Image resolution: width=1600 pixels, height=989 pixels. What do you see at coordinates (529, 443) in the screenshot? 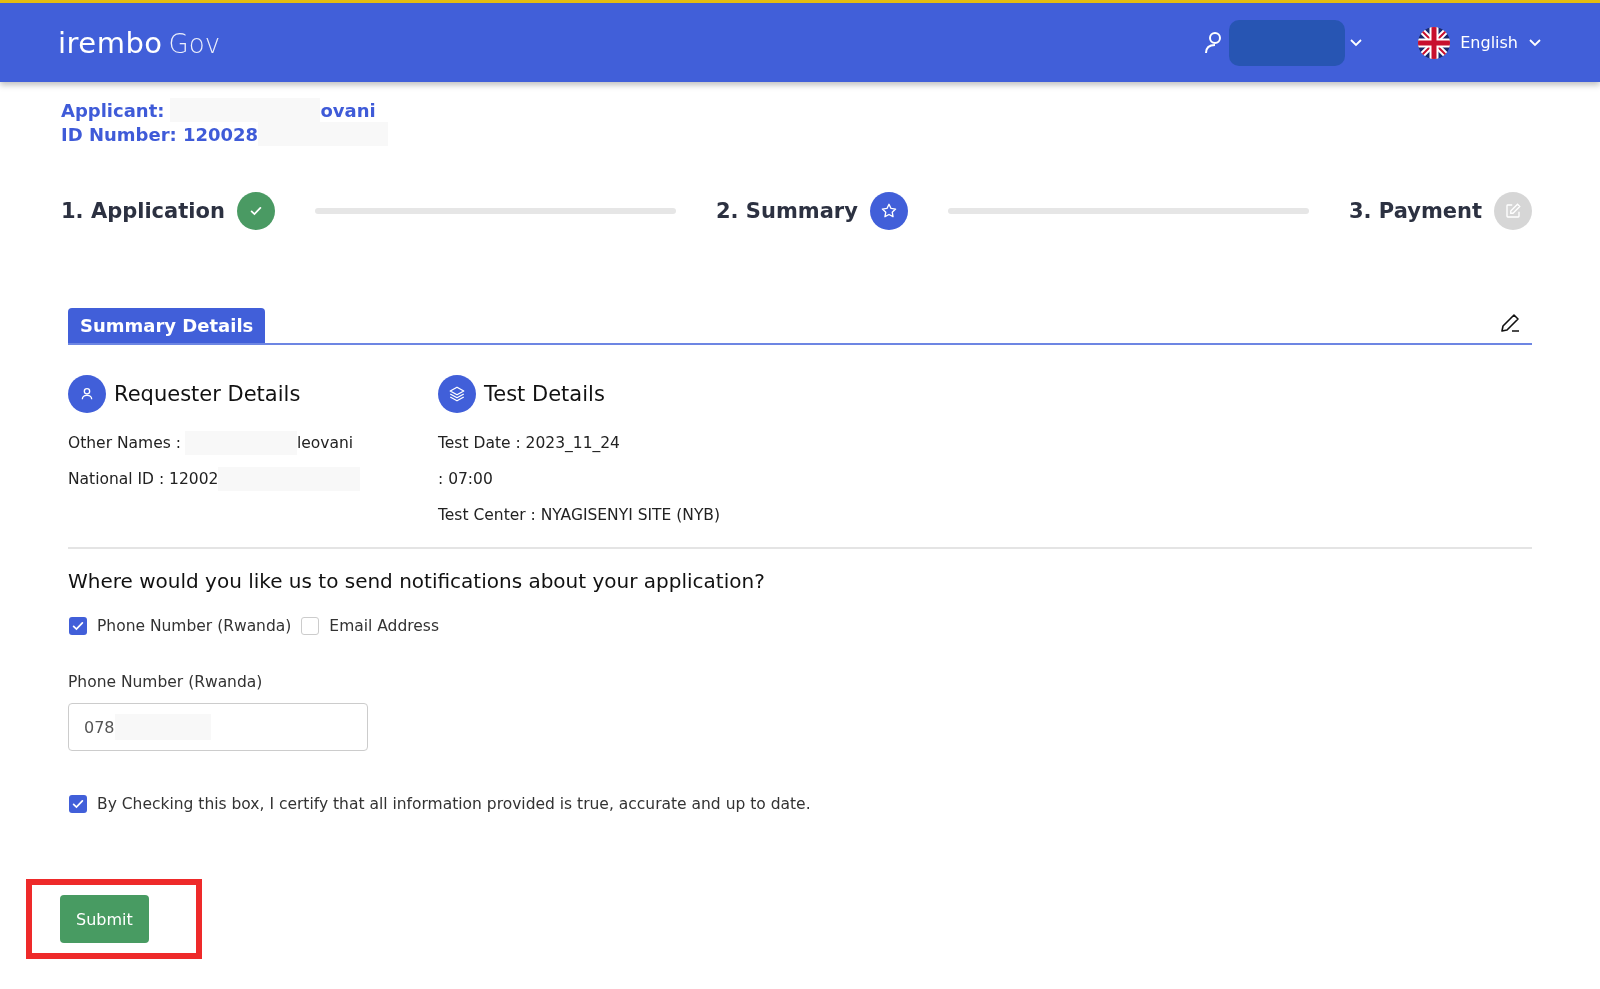
I see `detail-text: Test Date : 2023_11_24` at bounding box center [529, 443].